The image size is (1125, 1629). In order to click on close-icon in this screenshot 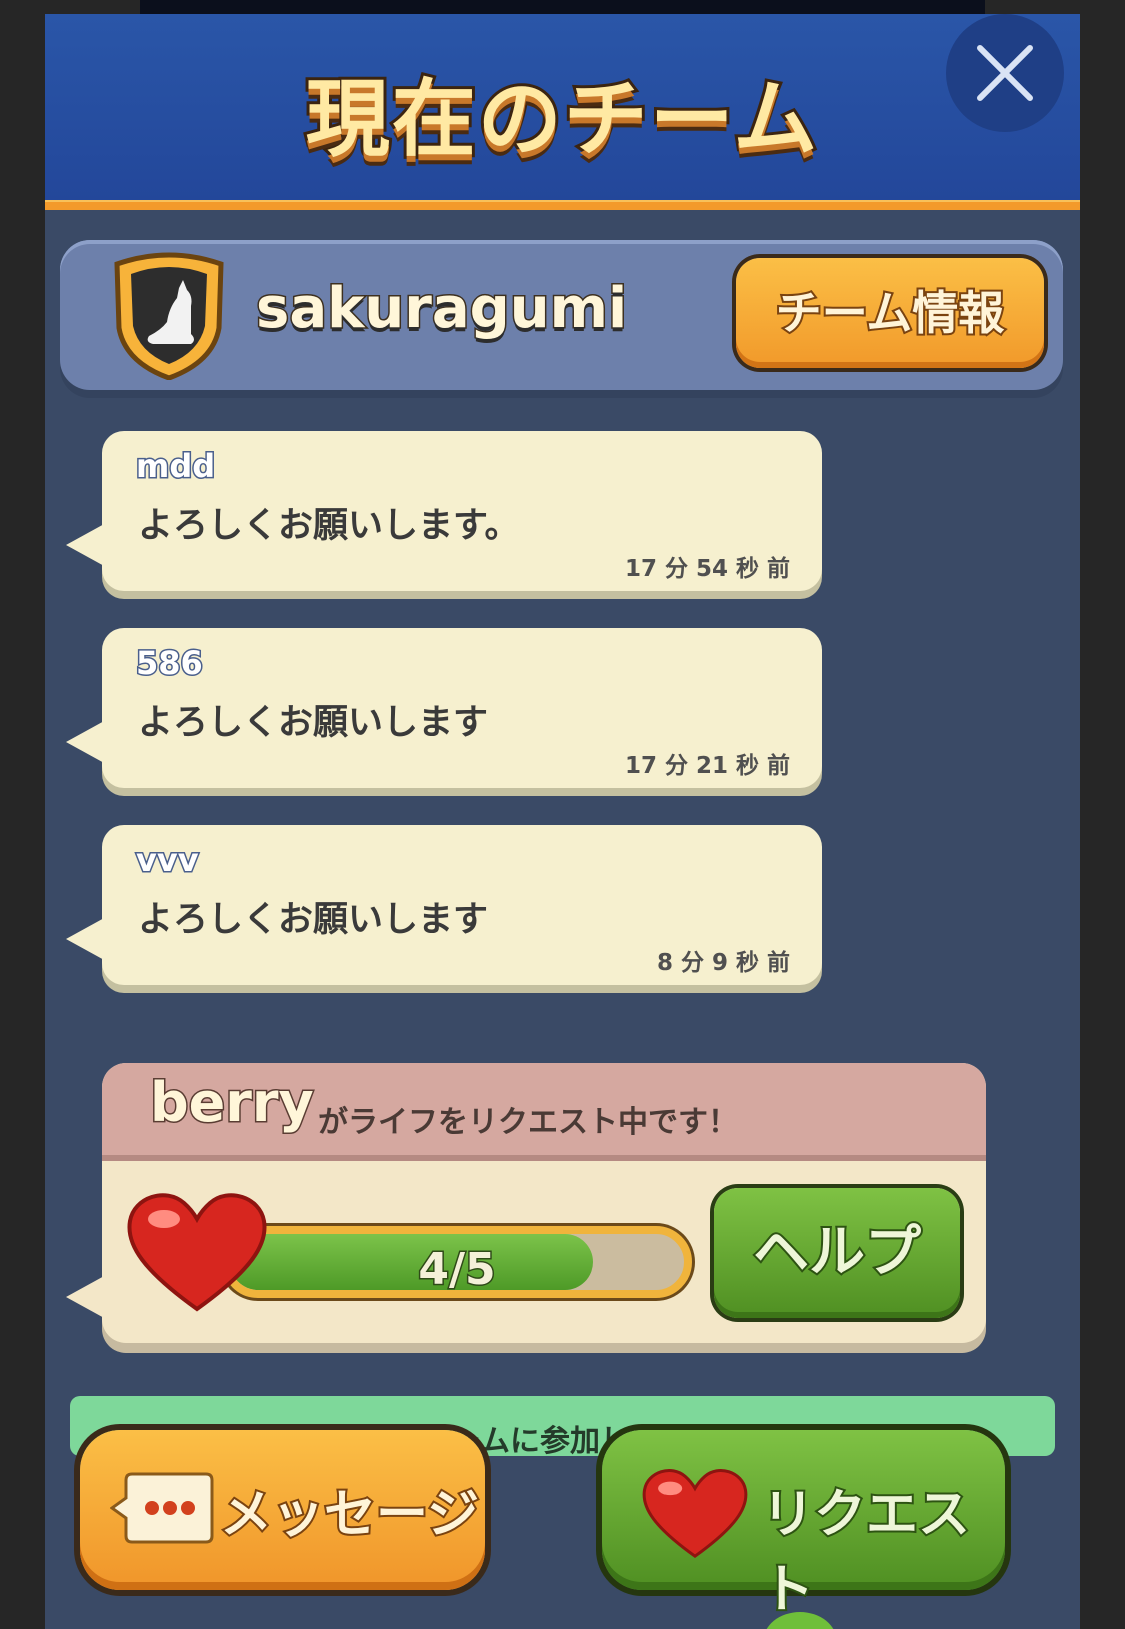, I will do `click(1005, 73)`.